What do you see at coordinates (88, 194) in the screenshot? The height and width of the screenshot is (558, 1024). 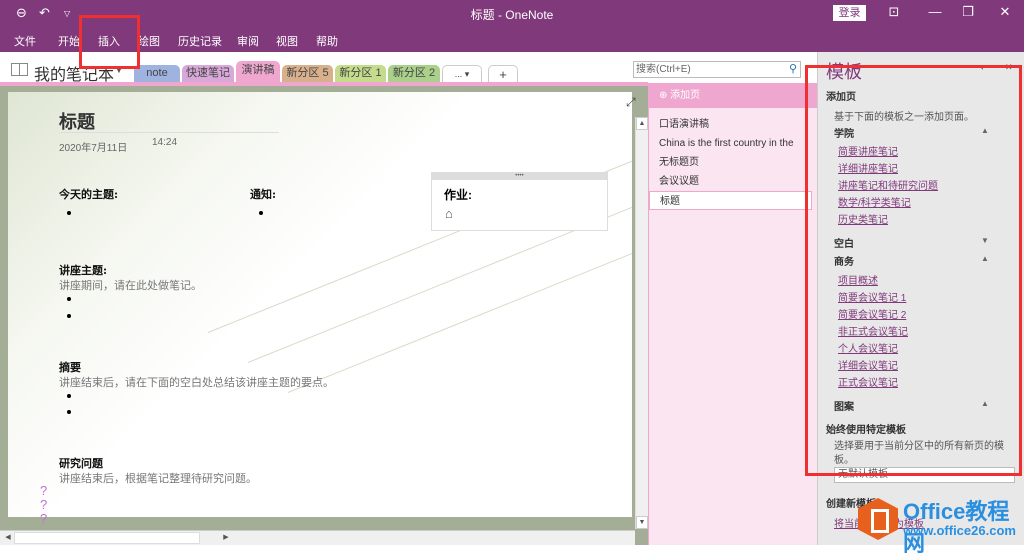 I see `today-topic-heading: 今天的主题:` at bounding box center [88, 194].